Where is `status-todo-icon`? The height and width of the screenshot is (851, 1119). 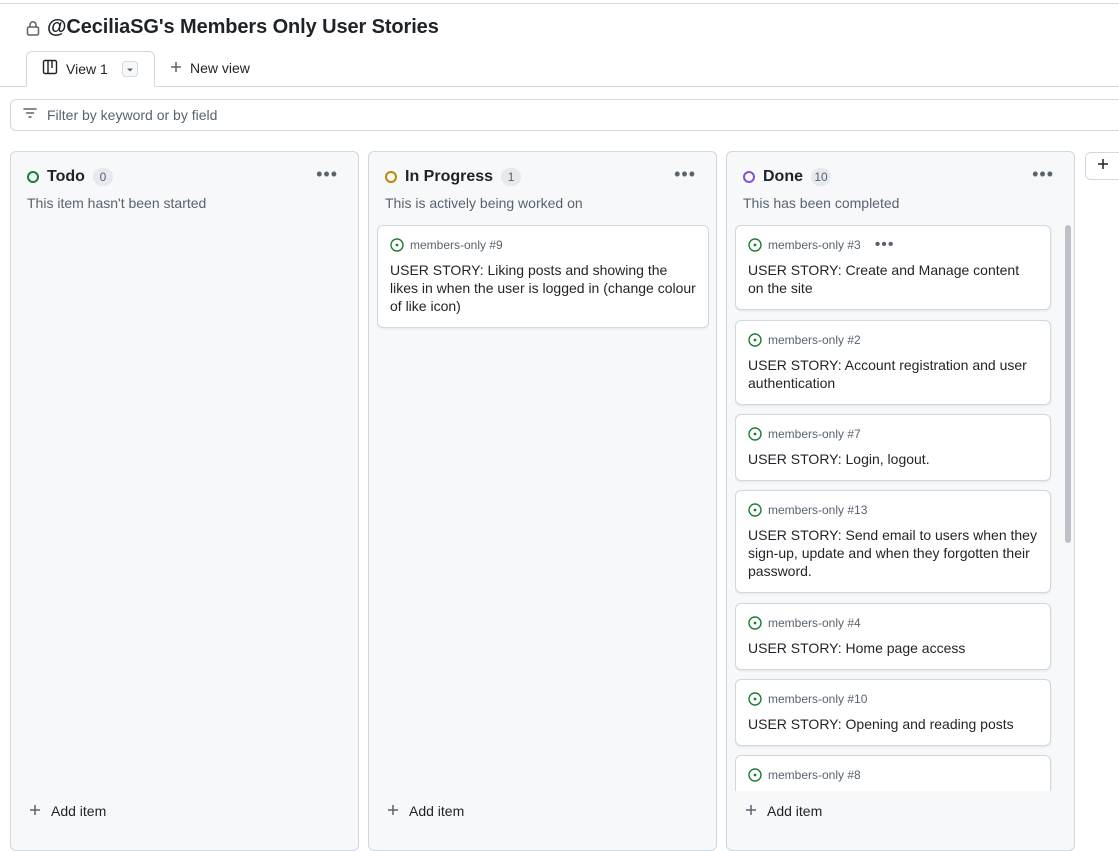
status-todo-icon is located at coordinates (33, 177).